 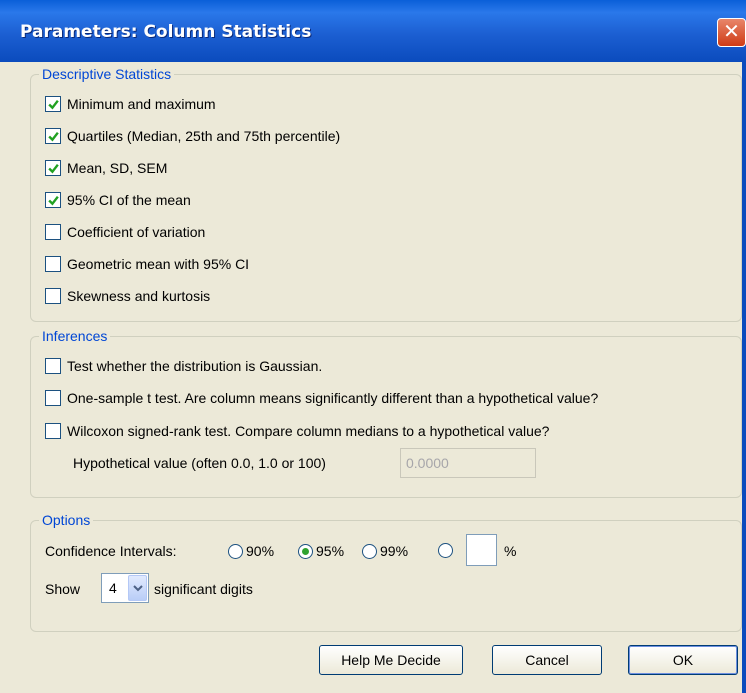 What do you see at coordinates (391, 660) in the screenshot?
I see `help-me-decide-button: Help Me Decide` at bounding box center [391, 660].